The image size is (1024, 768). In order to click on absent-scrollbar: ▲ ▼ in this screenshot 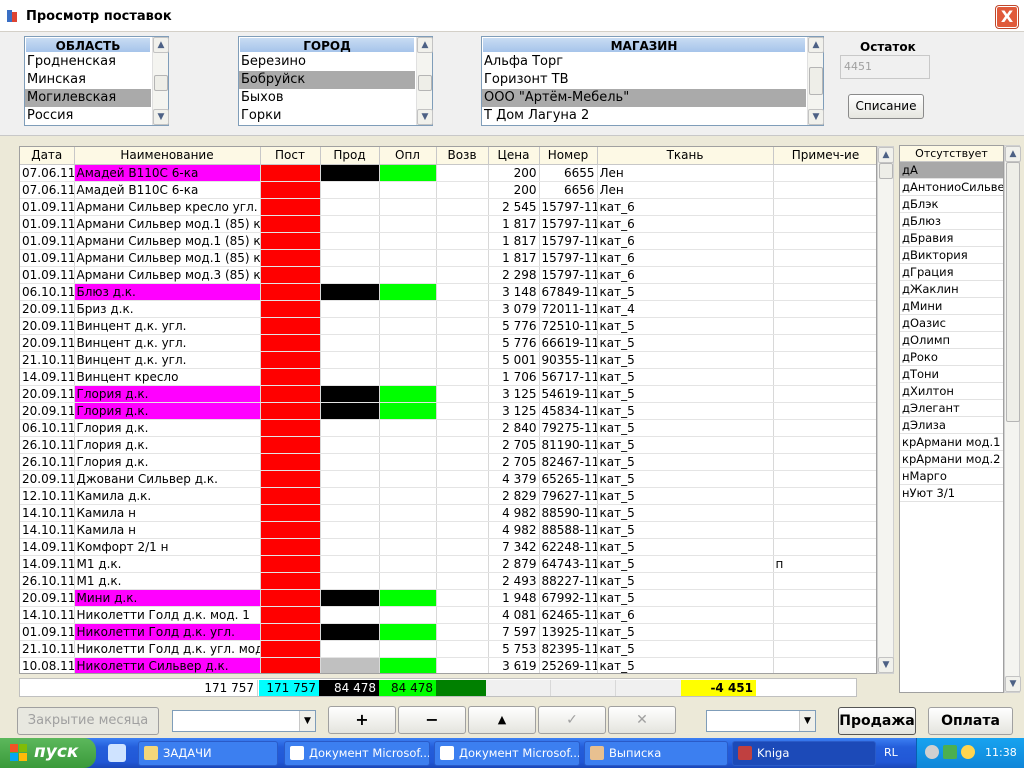, I will do `click(1012, 419)`.